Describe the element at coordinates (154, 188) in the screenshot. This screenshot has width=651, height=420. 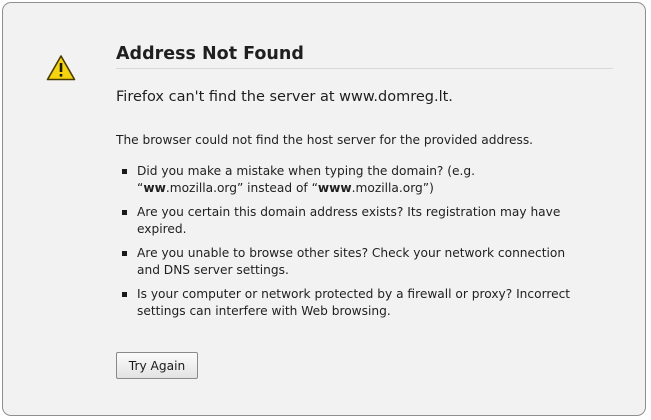
I see `bold-example: ww` at that location.